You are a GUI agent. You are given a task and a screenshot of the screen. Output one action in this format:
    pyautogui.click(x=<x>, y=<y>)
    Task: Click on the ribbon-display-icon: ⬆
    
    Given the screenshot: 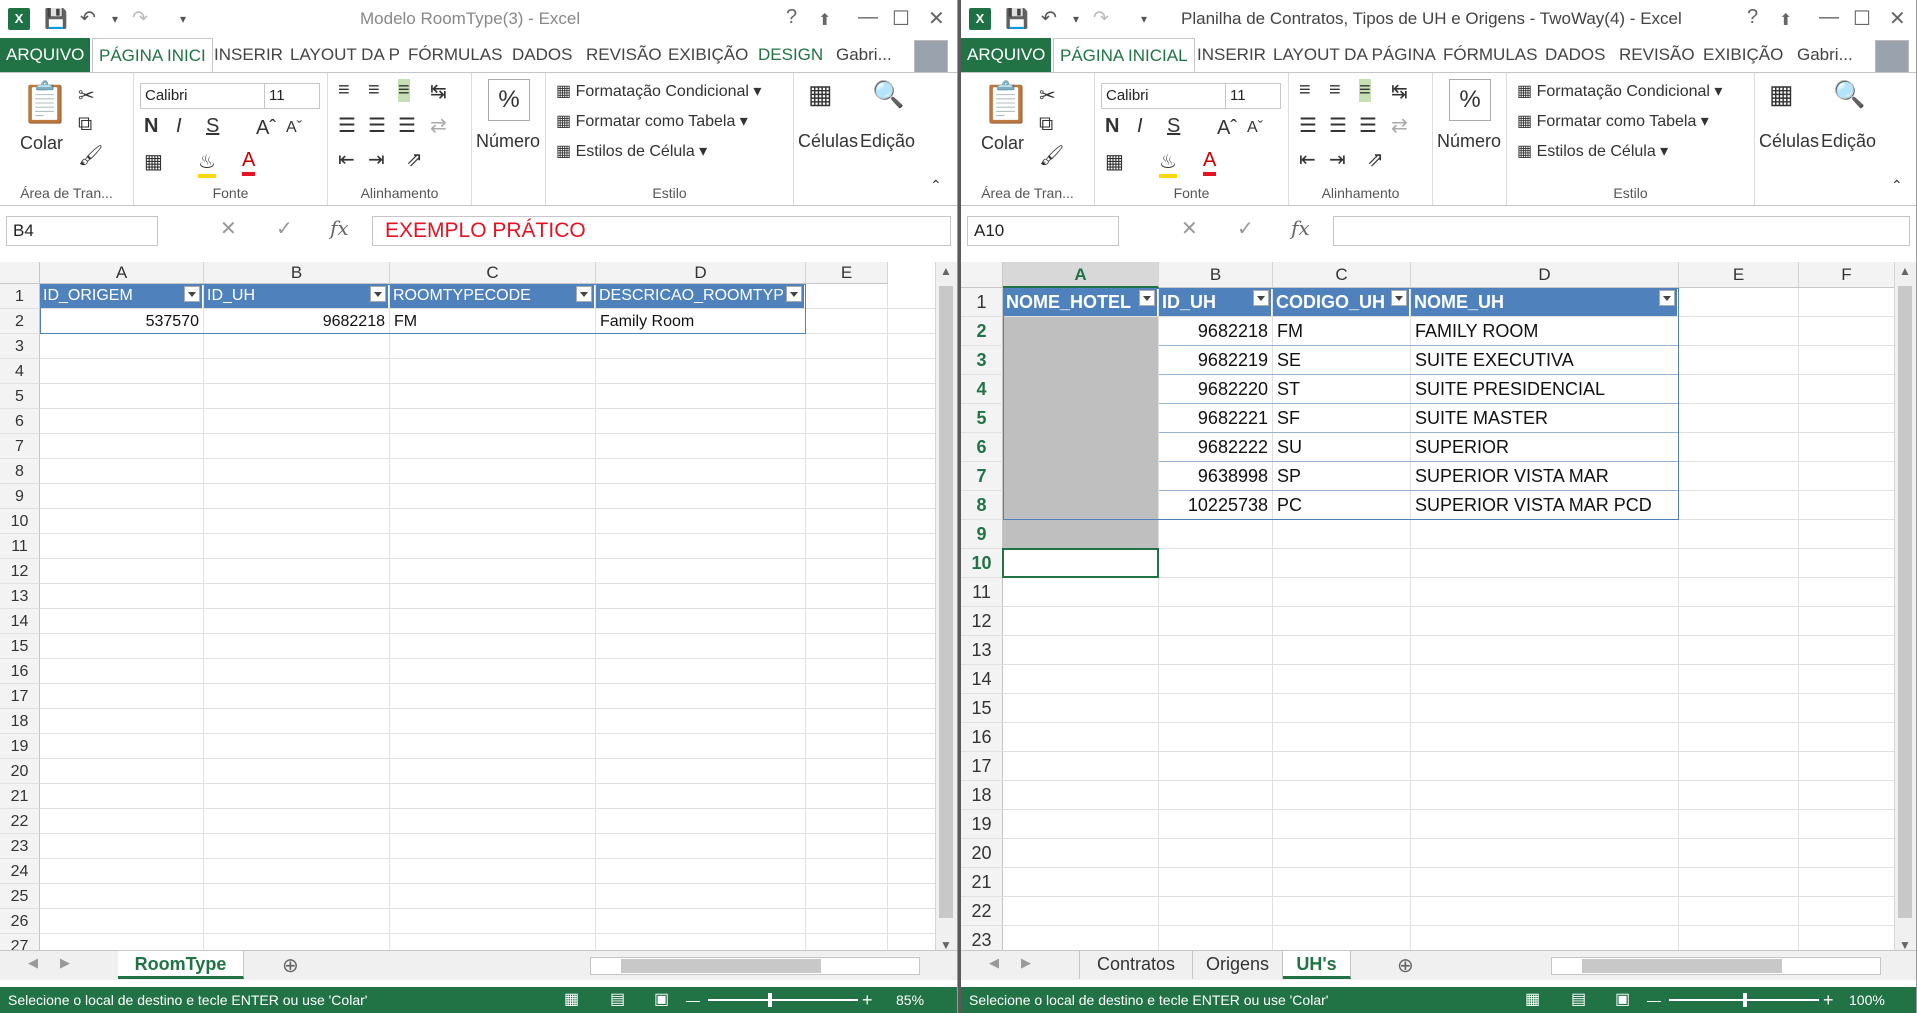 What is the action you would take?
    pyautogui.click(x=824, y=20)
    